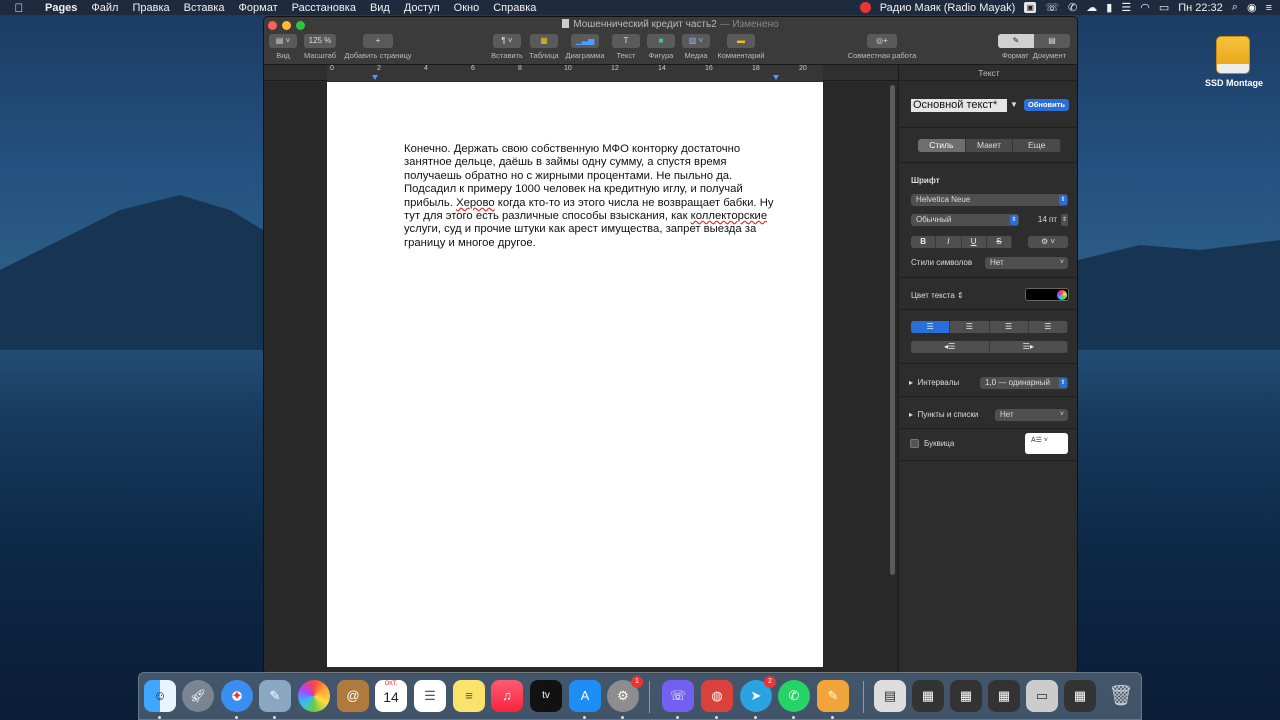 This screenshot has height=720, width=1280. What do you see at coordinates (283, 41) in the screenshot?
I see `sidebar-view-icon: ▤ ˅` at bounding box center [283, 41].